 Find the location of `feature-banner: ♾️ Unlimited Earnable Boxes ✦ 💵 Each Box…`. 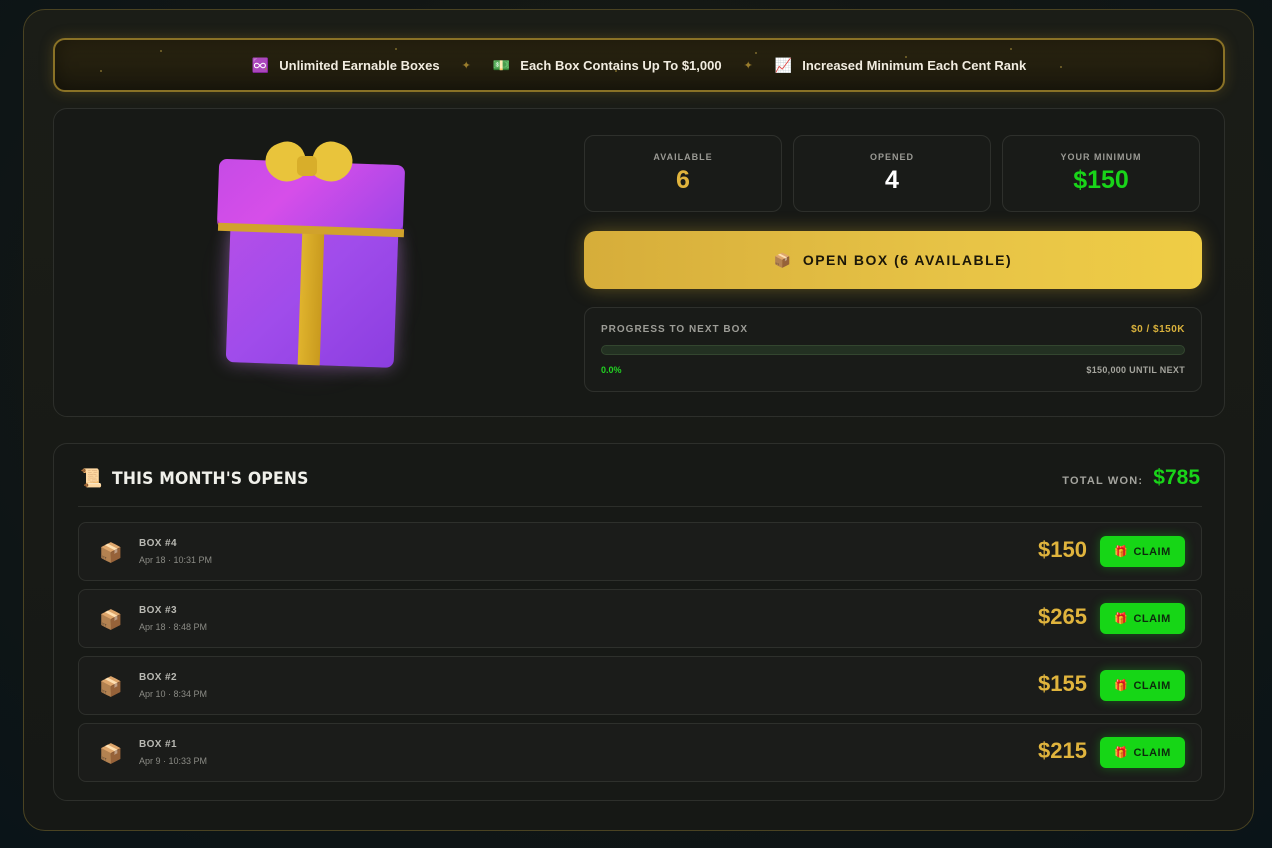

feature-banner: ♾️ Unlimited Earnable Boxes ✦ 💵 Each Box… is located at coordinates (639, 65).